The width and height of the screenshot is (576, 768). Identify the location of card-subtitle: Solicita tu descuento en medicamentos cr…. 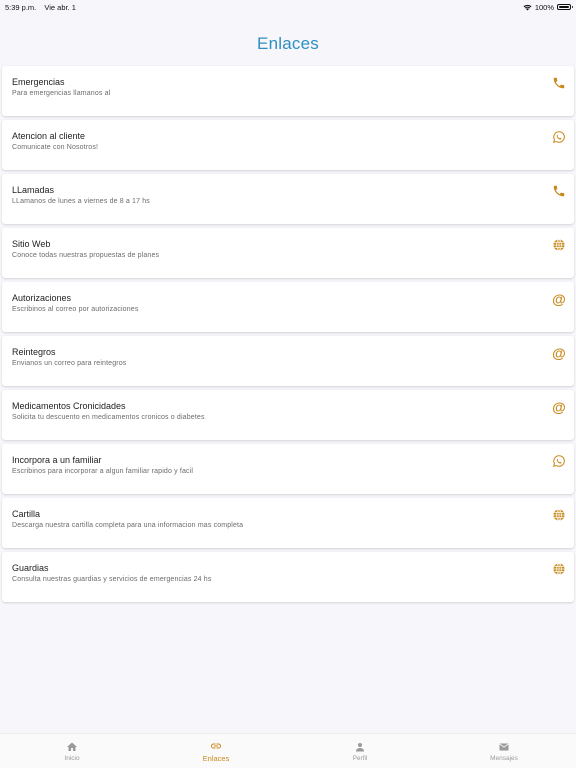
(108, 417).